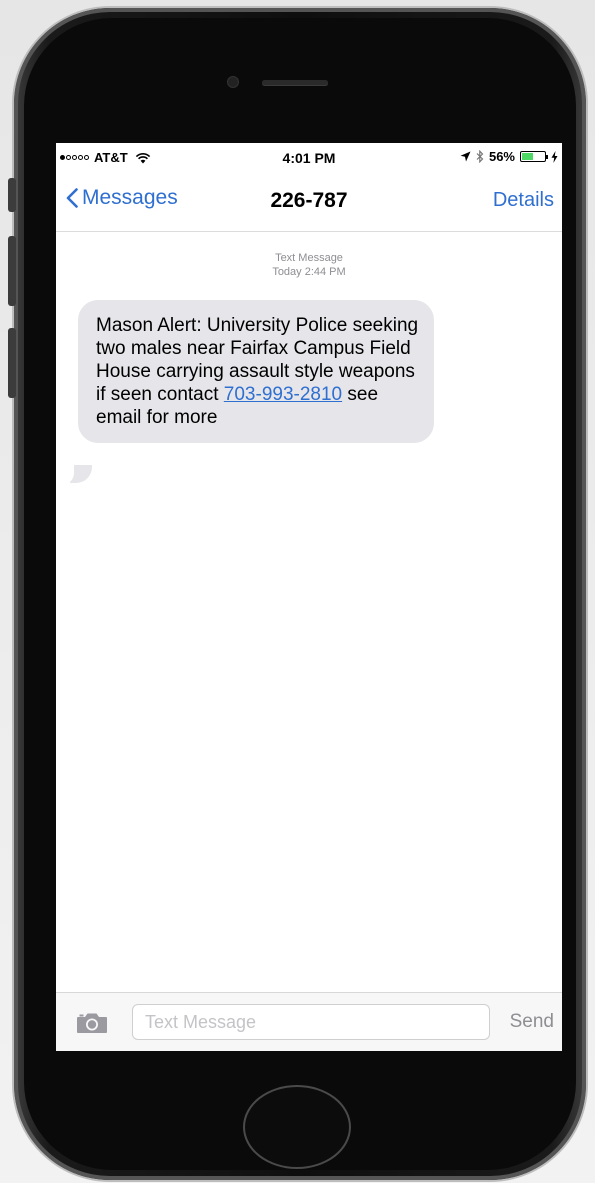 The height and width of the screenshot is (1183, 595). Describe the element at coordinates (309, 265) in the screenshot. I see `message-timestamp: Text Message Today 2:44 PM` at that location.